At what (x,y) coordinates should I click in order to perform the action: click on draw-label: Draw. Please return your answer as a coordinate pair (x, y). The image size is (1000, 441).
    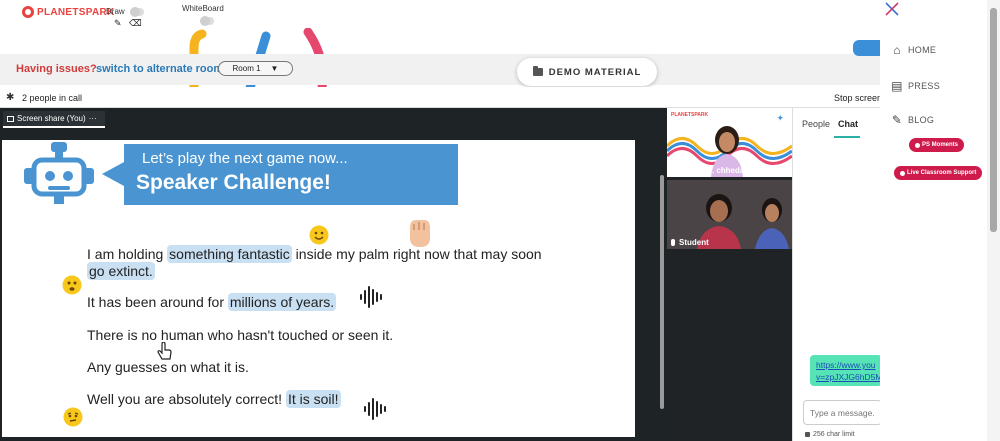
    Looking at the image, I should click on (115, 11).